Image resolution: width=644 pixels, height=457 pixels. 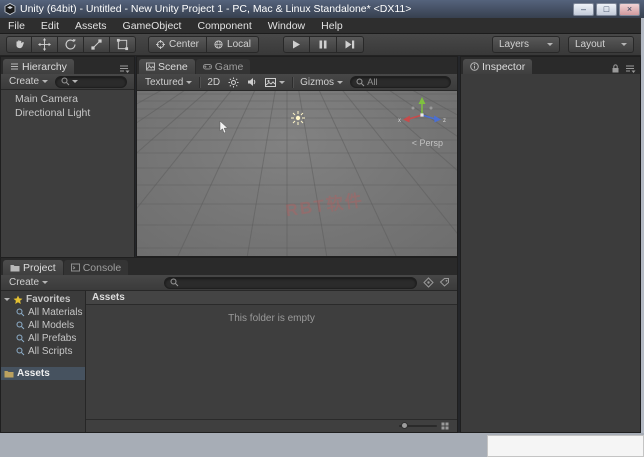 What do you see at coordinates (164, 82) in the screenshot?
I see `render-mode-label: Textured` at bounding box center [164, 82].